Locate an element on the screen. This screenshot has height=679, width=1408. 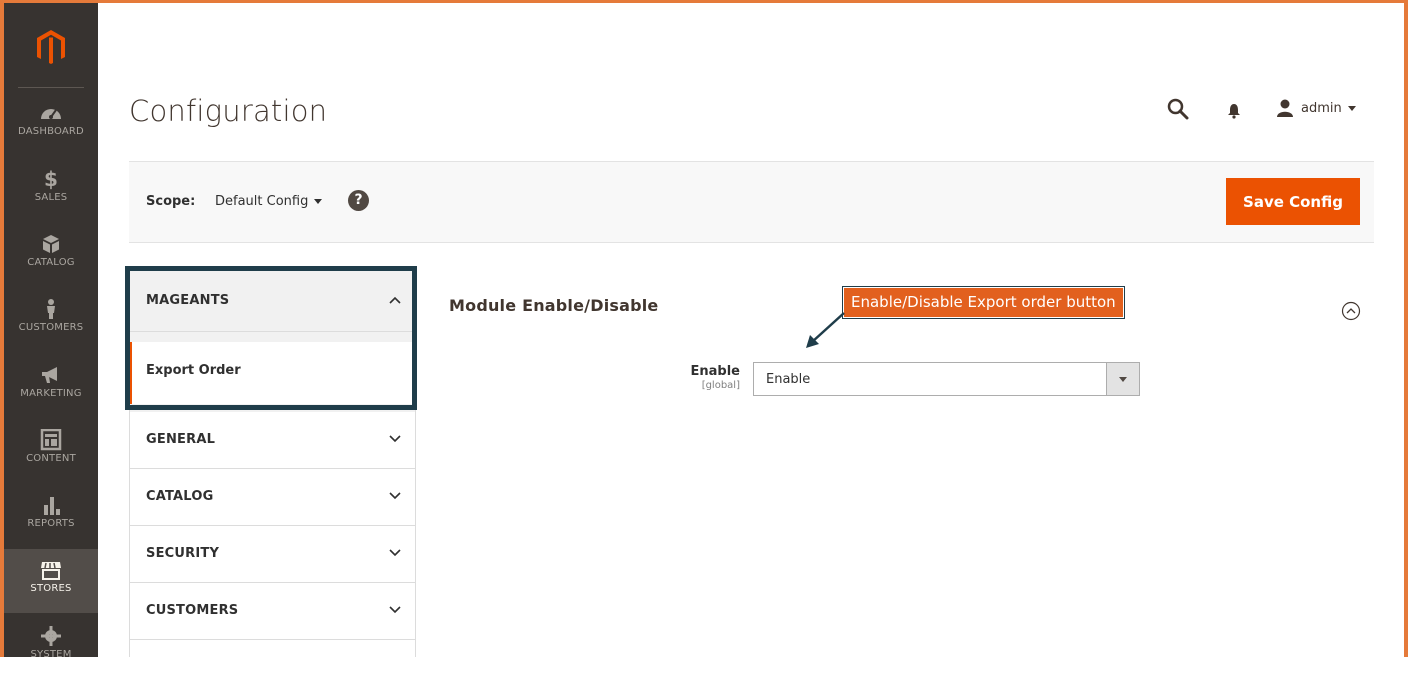
nav-stores-label: STORES is located at coordinates (51, 588).